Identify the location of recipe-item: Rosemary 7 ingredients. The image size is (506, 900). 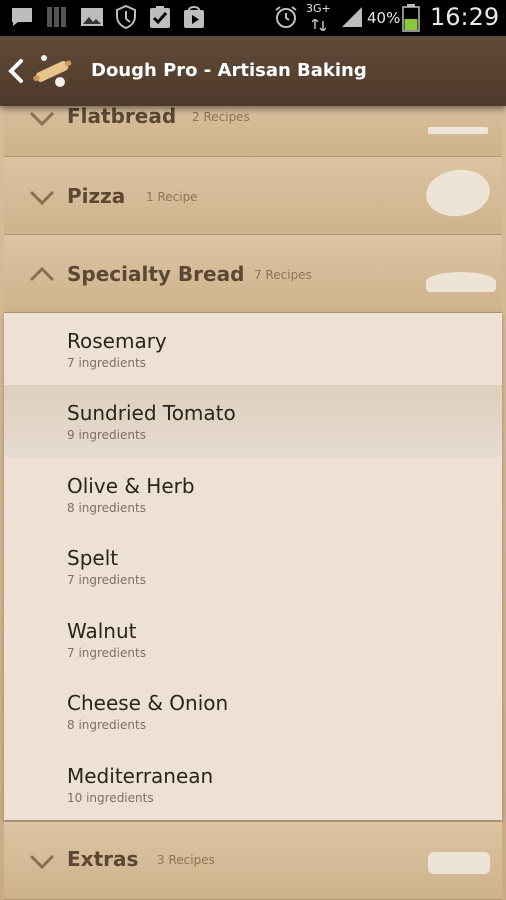
(253, 349).